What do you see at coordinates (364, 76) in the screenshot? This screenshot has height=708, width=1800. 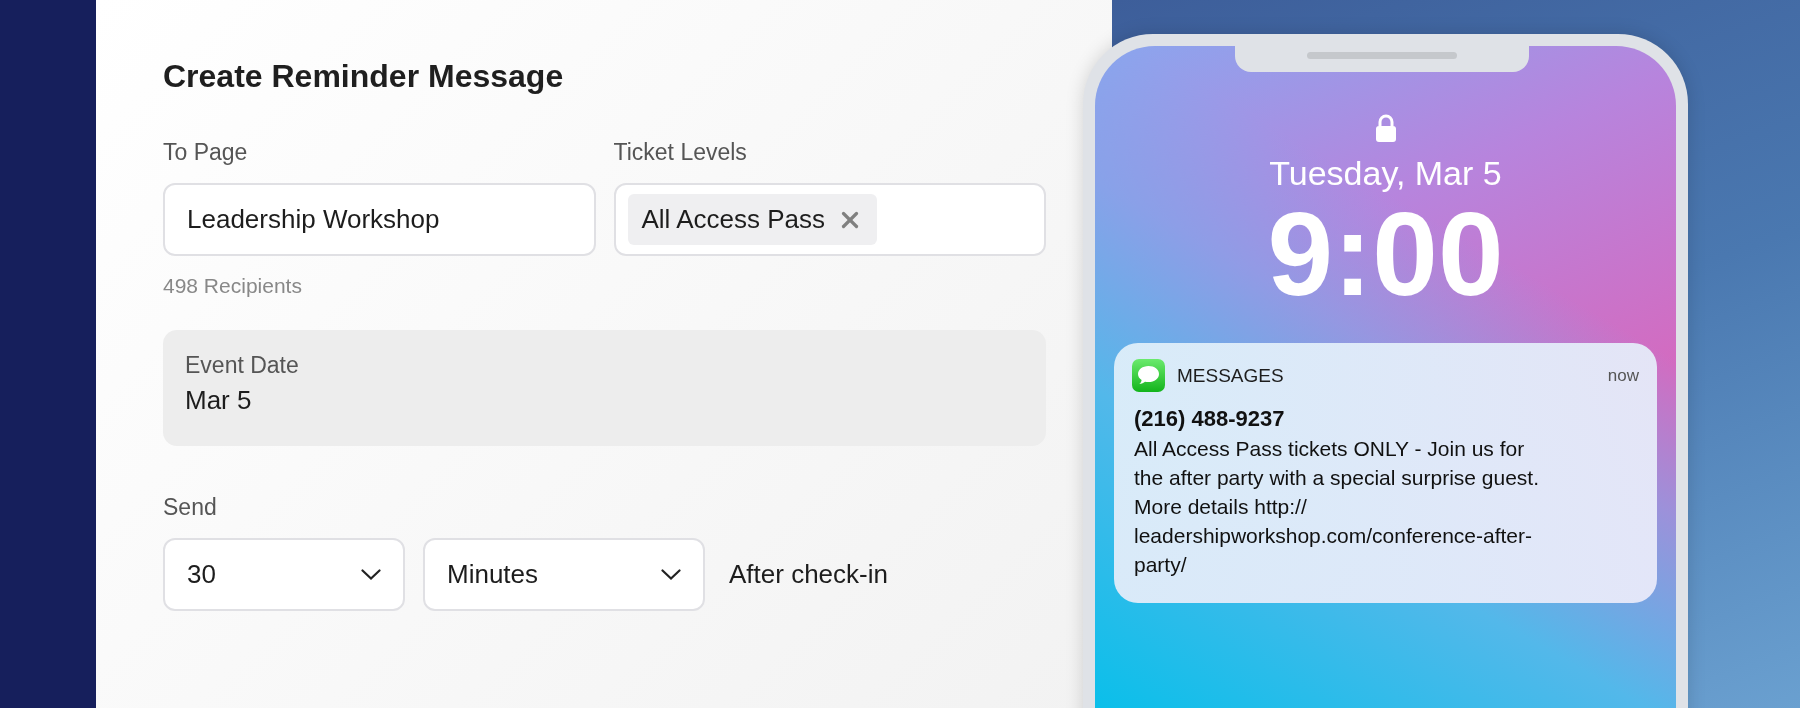 I see `form-title: Create Reminder Message` at bounding box center [364, 76].